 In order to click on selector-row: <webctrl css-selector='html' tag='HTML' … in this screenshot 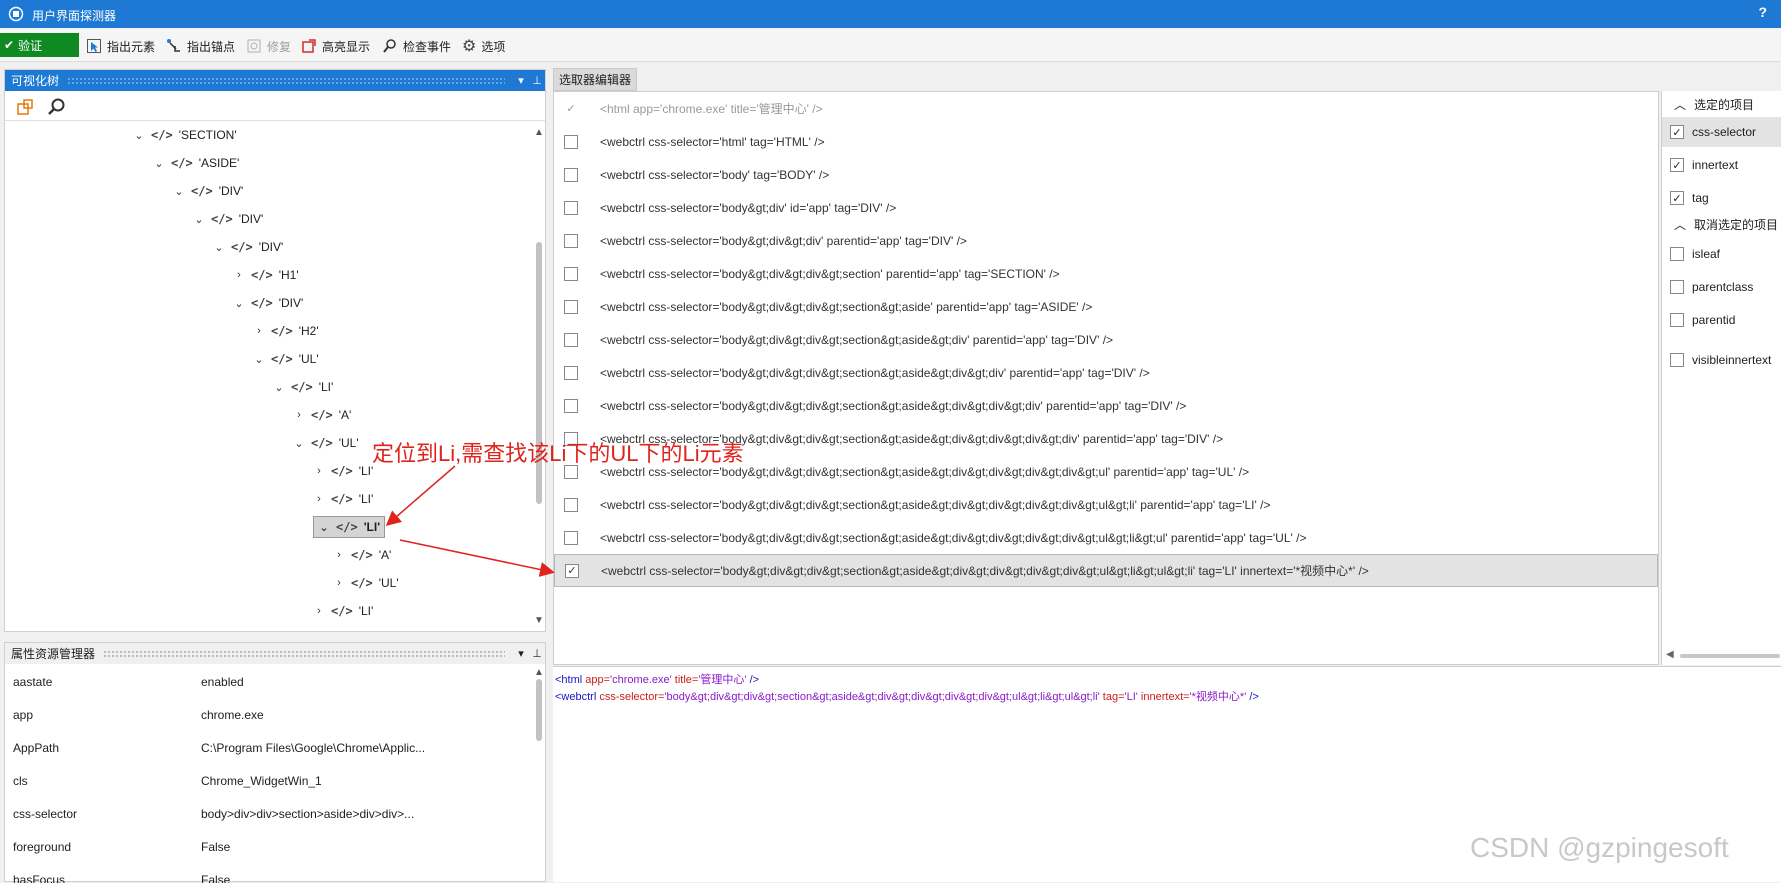, I will do `click(1106, 141)`.